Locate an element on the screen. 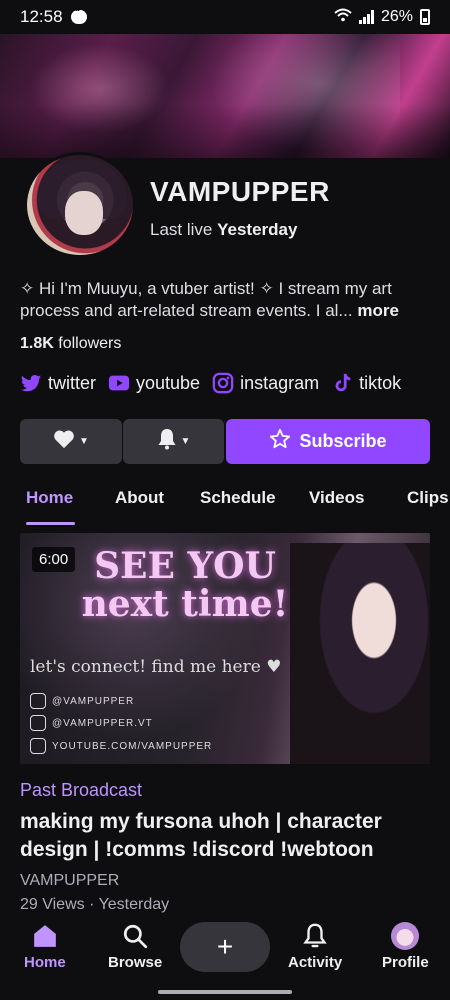  nav-home: Home is located at coordinates (45, 946).